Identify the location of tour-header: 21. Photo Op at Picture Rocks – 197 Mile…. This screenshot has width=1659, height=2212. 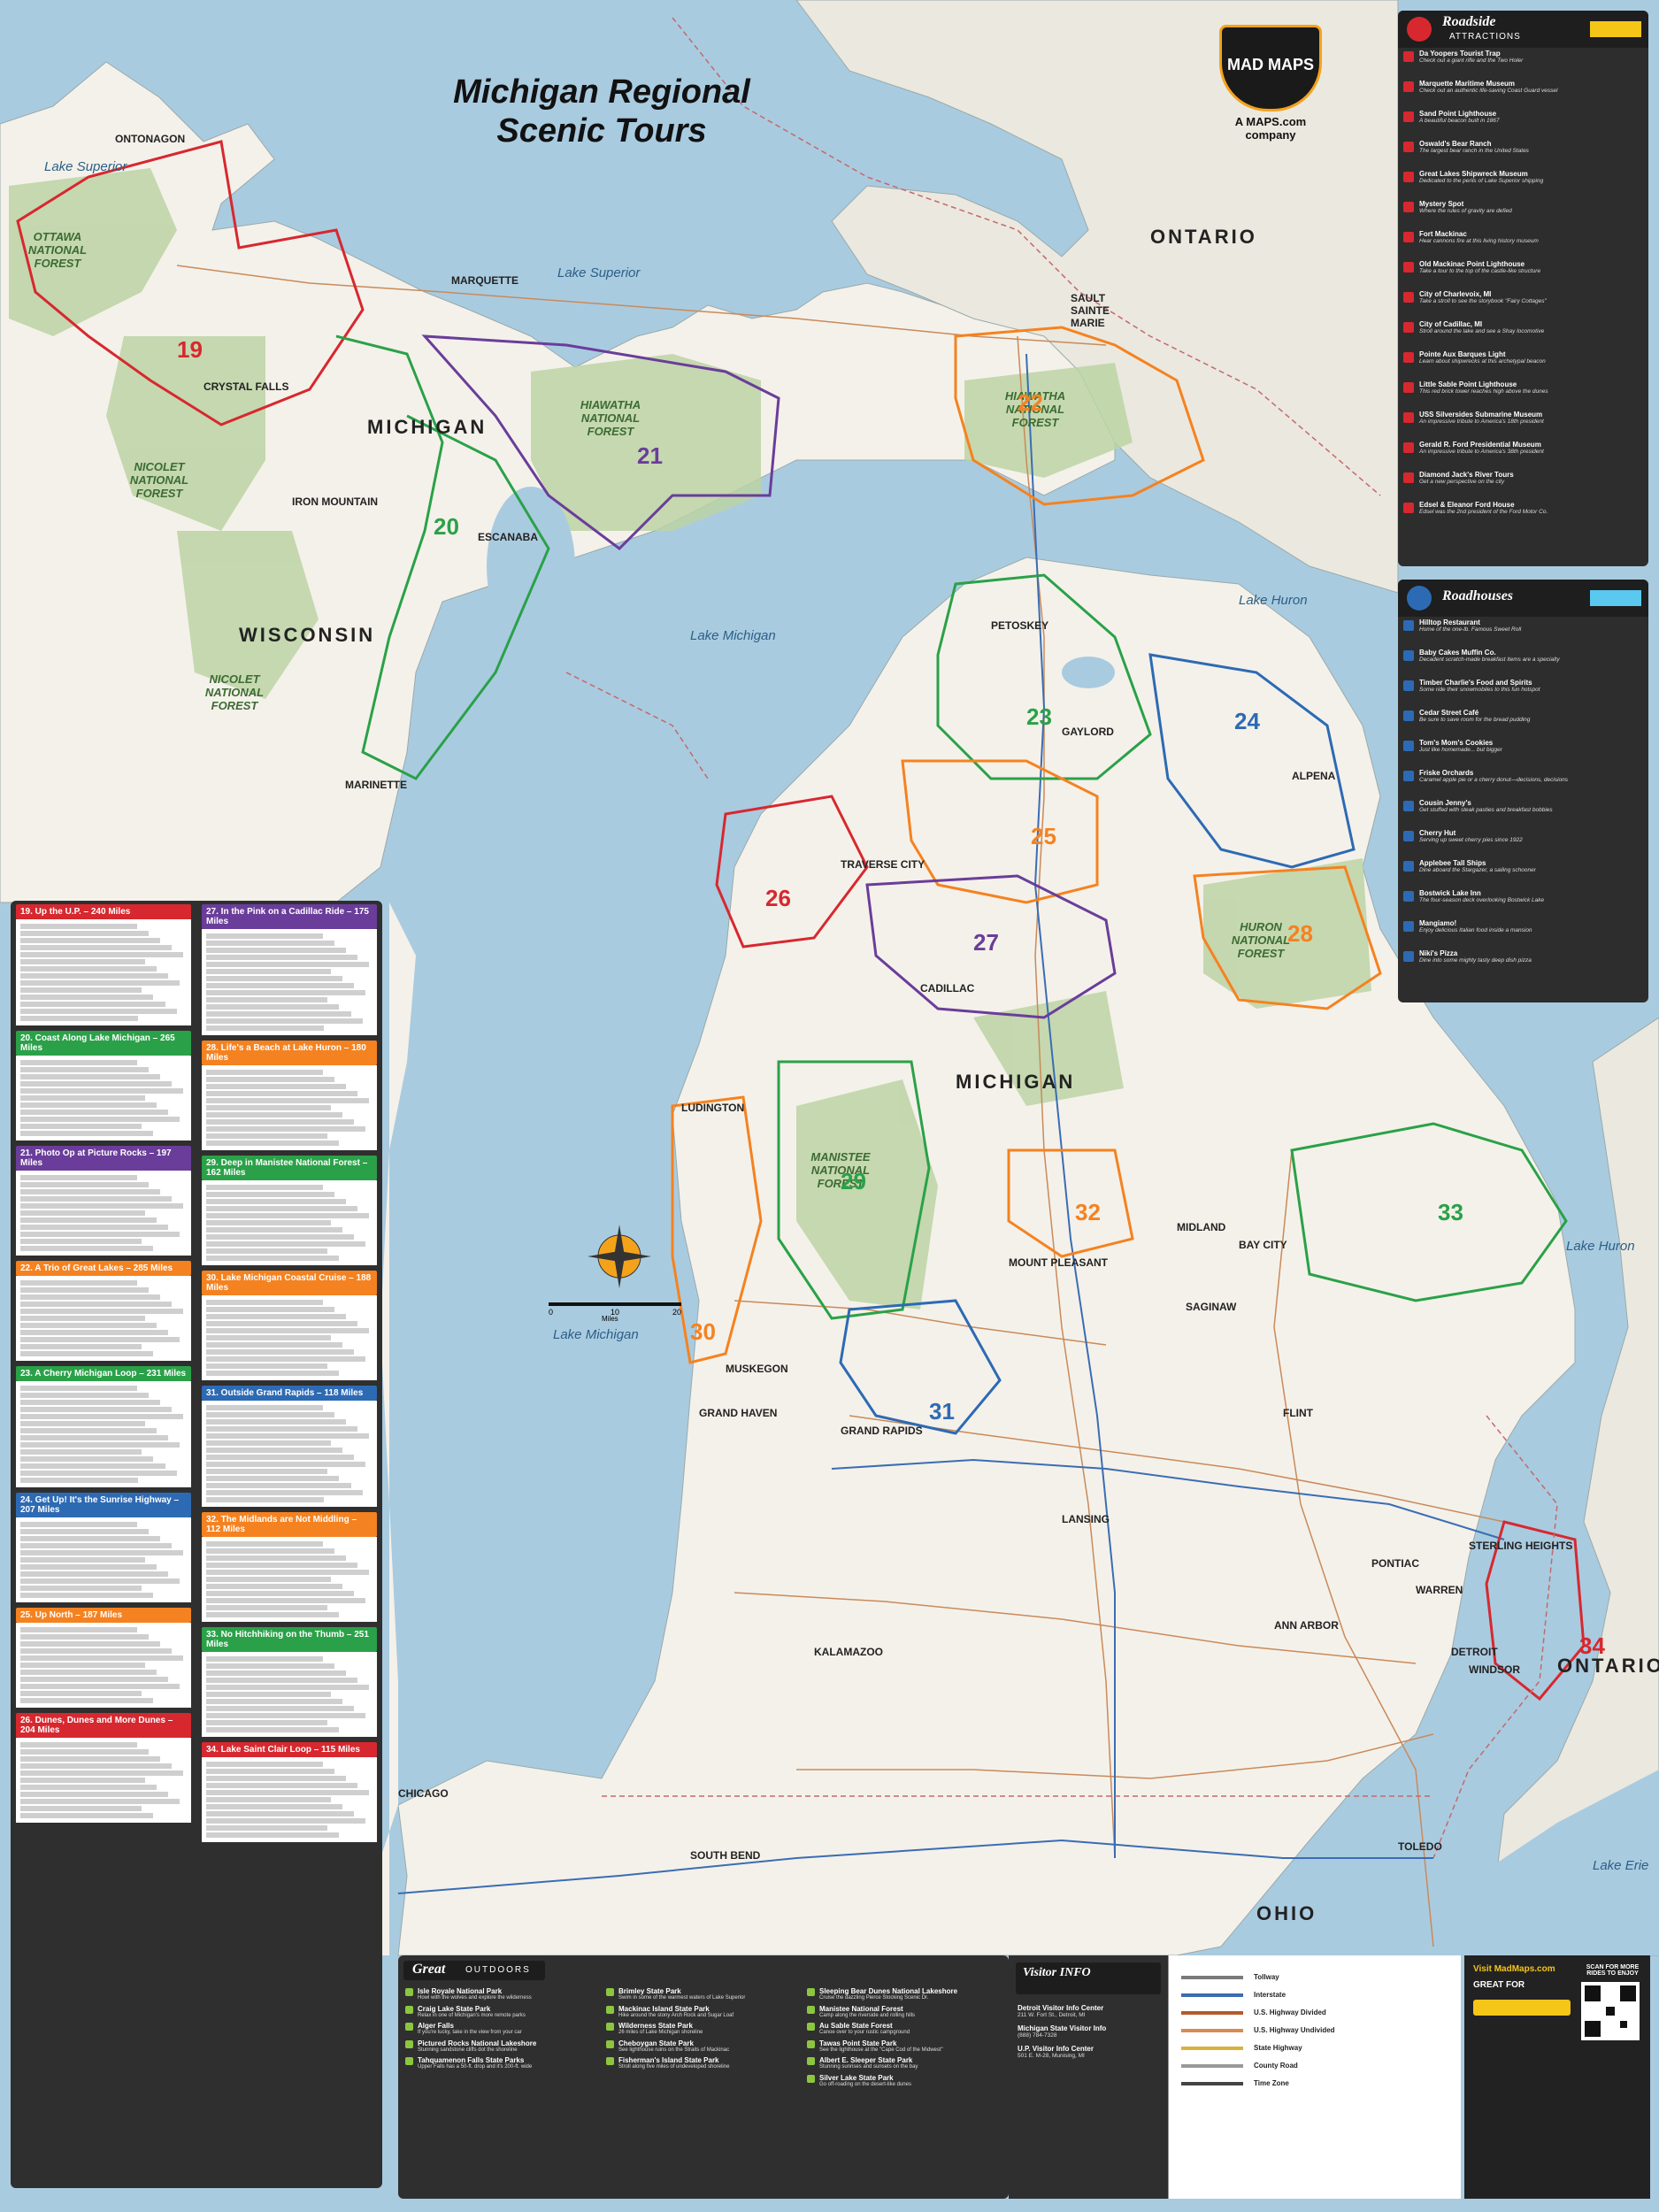
(104, 1158).